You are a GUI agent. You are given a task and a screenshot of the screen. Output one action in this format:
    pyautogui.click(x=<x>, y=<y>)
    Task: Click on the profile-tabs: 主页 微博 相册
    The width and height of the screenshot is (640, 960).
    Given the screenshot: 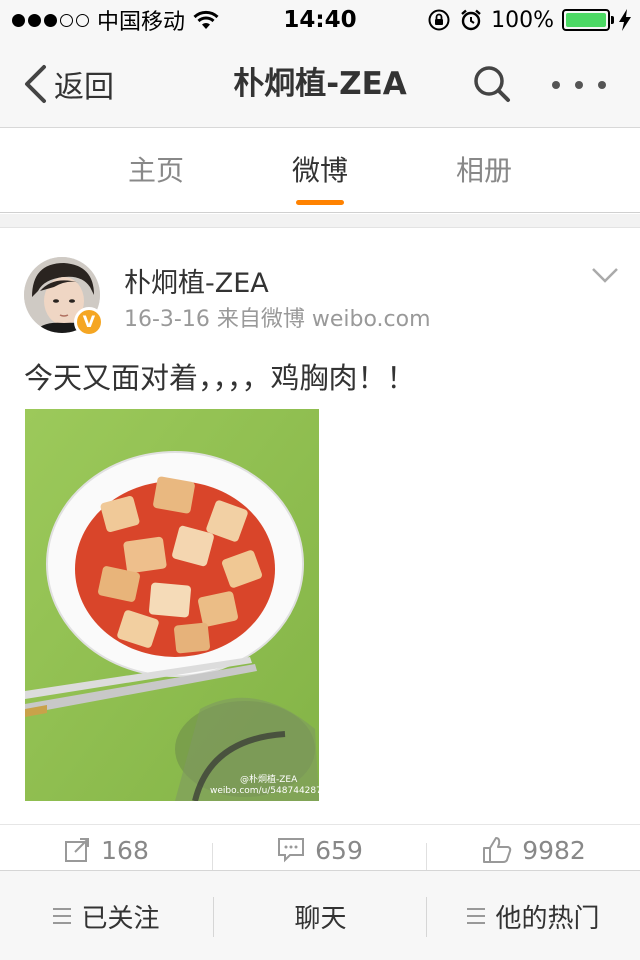 What is the action you would take?
    pyautogui.click(x=320, y=171)
    